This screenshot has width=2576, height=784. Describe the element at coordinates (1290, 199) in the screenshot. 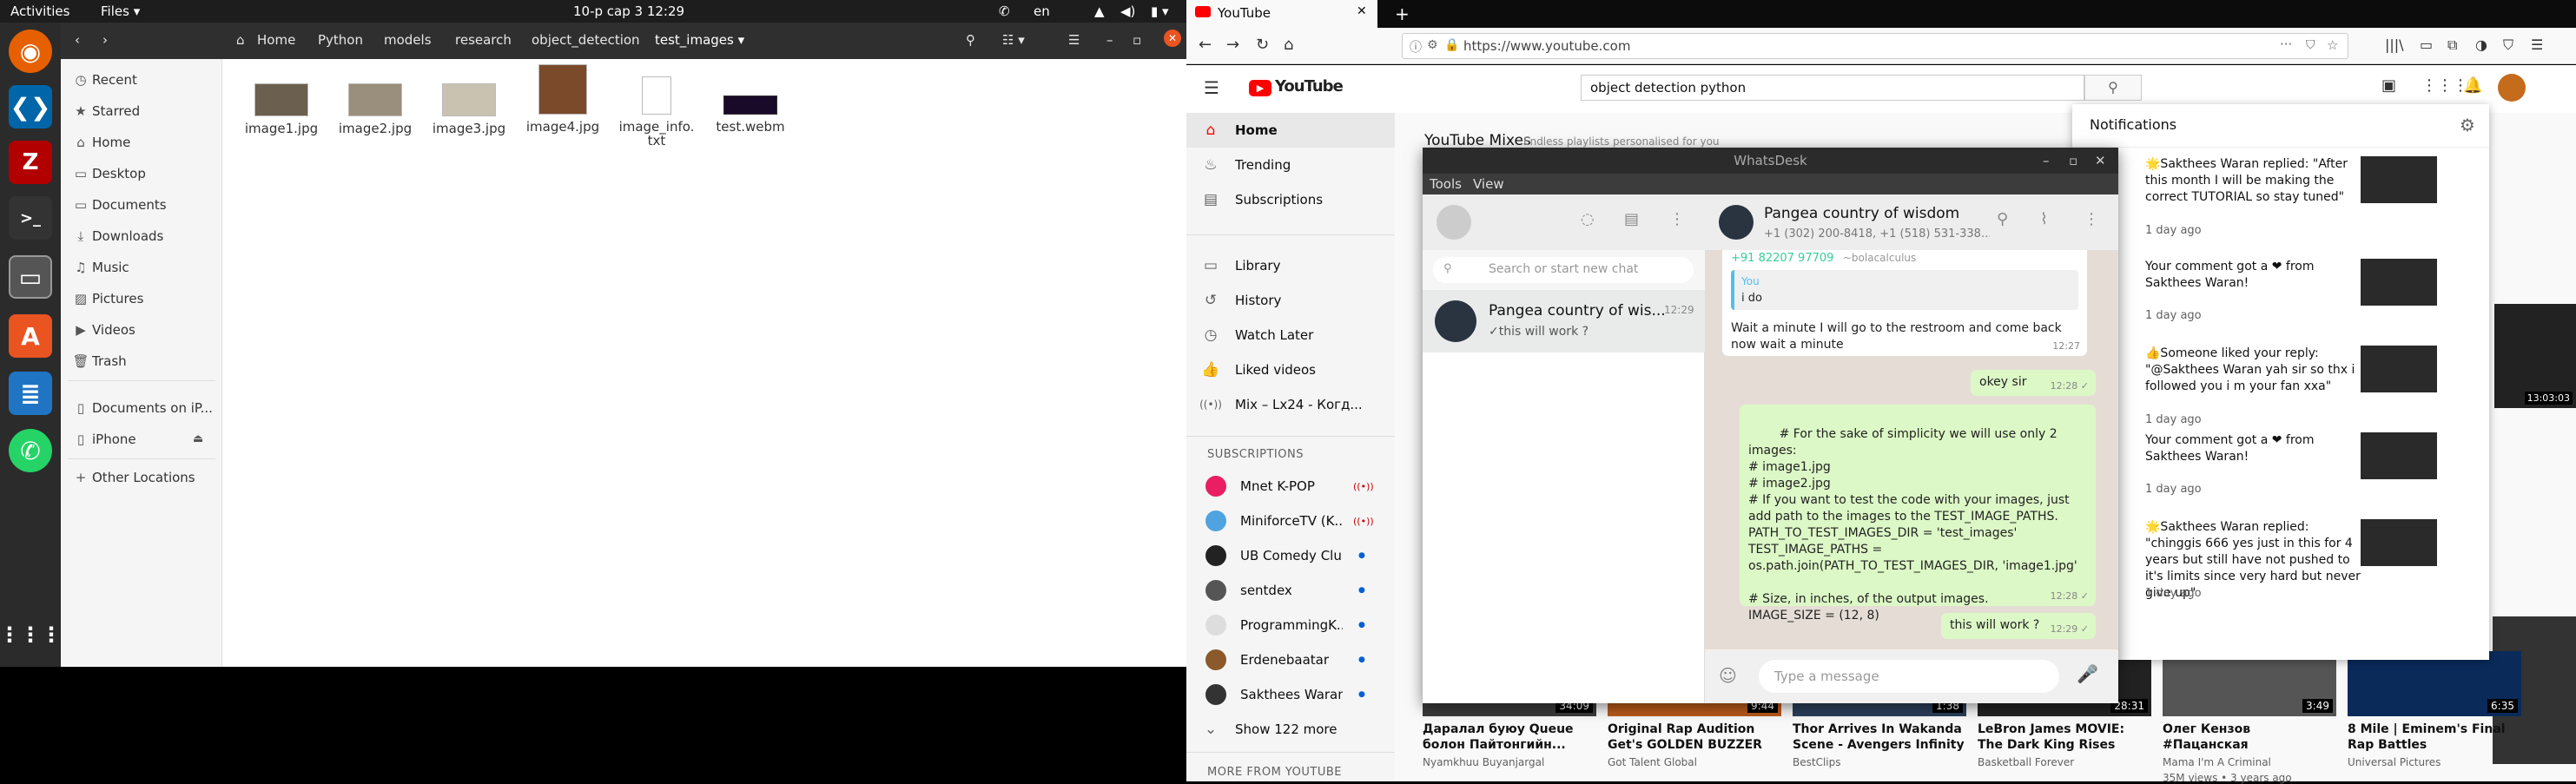

I see `guide-item-subscriptions: ▤ Subscriptions` at that location.